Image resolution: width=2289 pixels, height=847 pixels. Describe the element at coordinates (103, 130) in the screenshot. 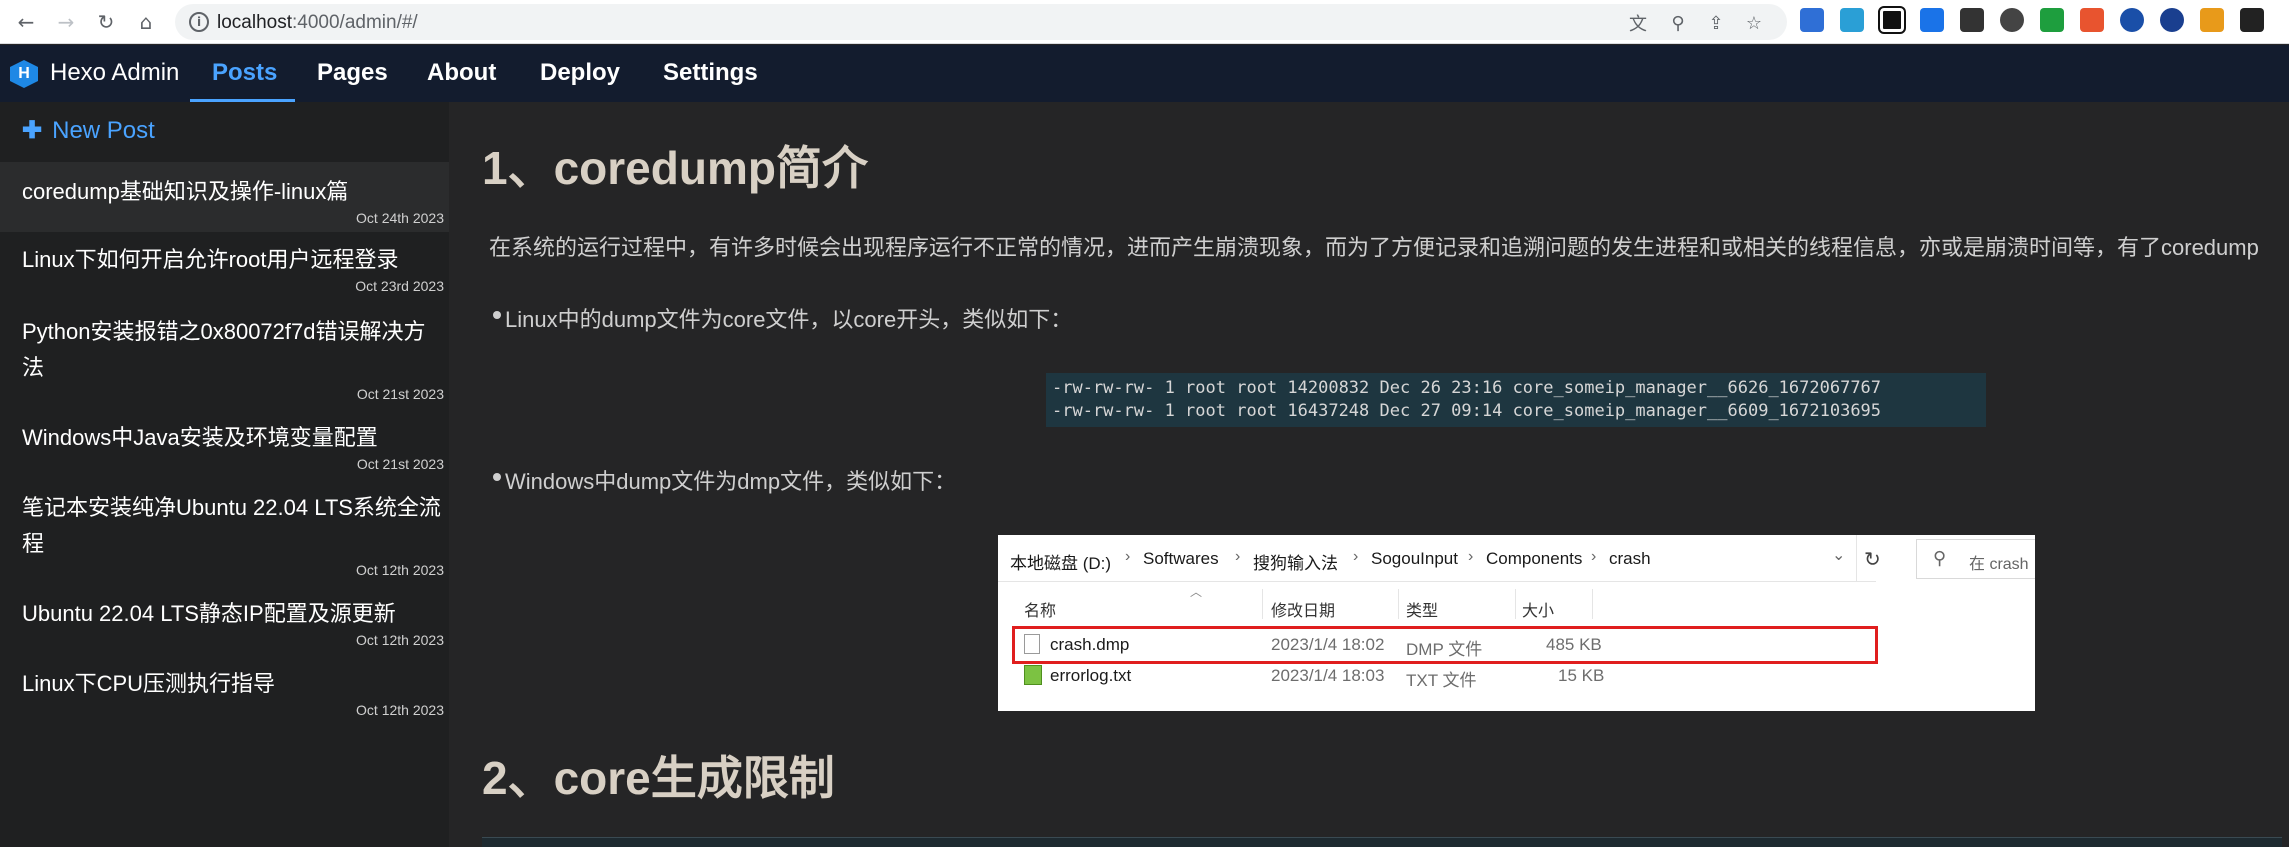

I see `new-post-label: New Post` at that location.